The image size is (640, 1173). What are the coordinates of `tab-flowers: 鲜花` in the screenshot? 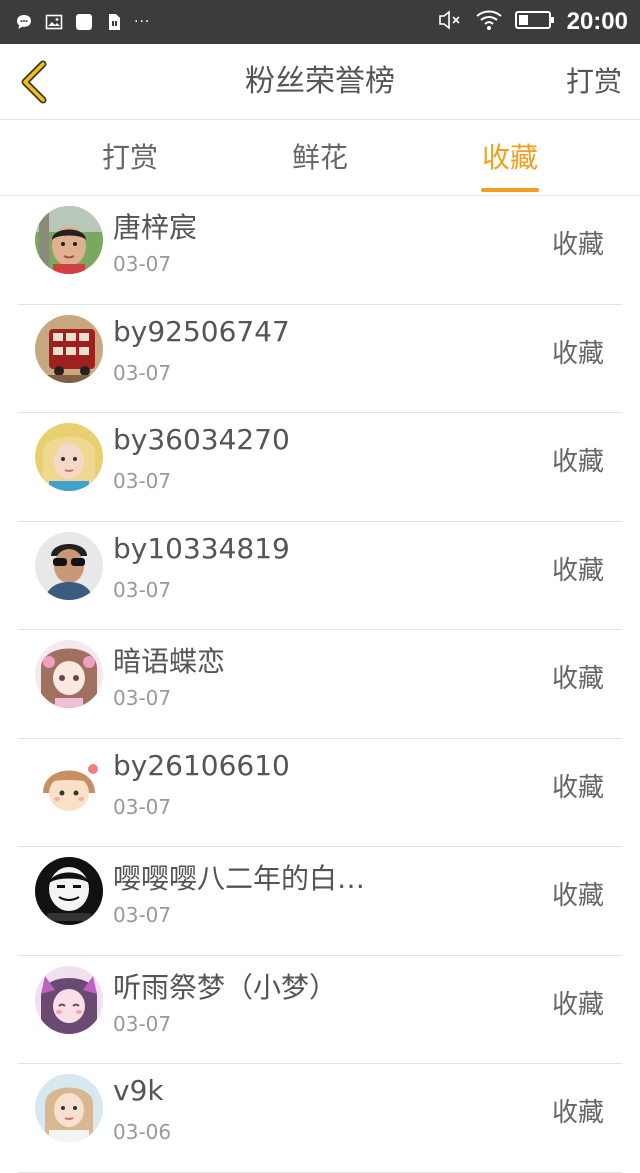 It's located at (320, 158).